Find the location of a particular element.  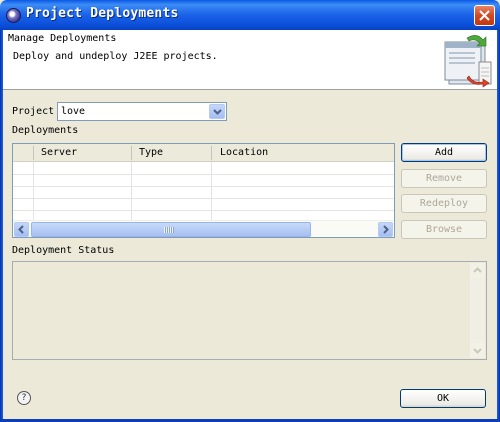

table-header: Server Type Location is located at coordinates (203, 153).